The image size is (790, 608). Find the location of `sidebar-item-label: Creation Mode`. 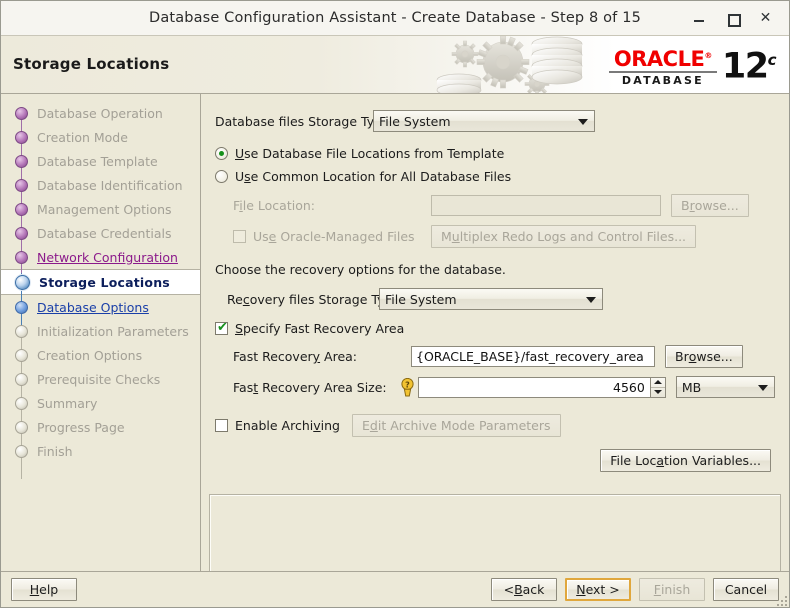

sidebar-item-label: Creation Mode is located at coordinates (82, 137).